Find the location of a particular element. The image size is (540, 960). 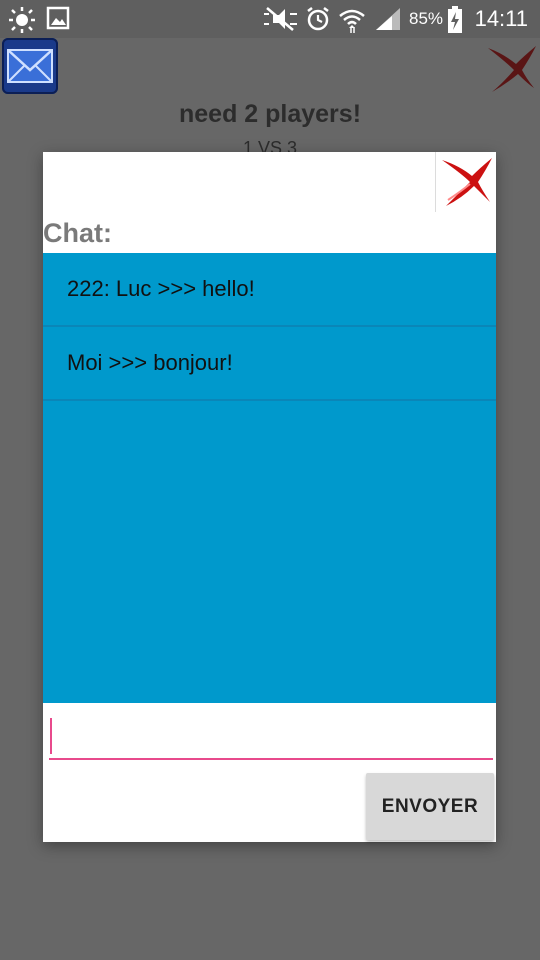

send-button: ENVOYER is located at coordinates (430, 806).